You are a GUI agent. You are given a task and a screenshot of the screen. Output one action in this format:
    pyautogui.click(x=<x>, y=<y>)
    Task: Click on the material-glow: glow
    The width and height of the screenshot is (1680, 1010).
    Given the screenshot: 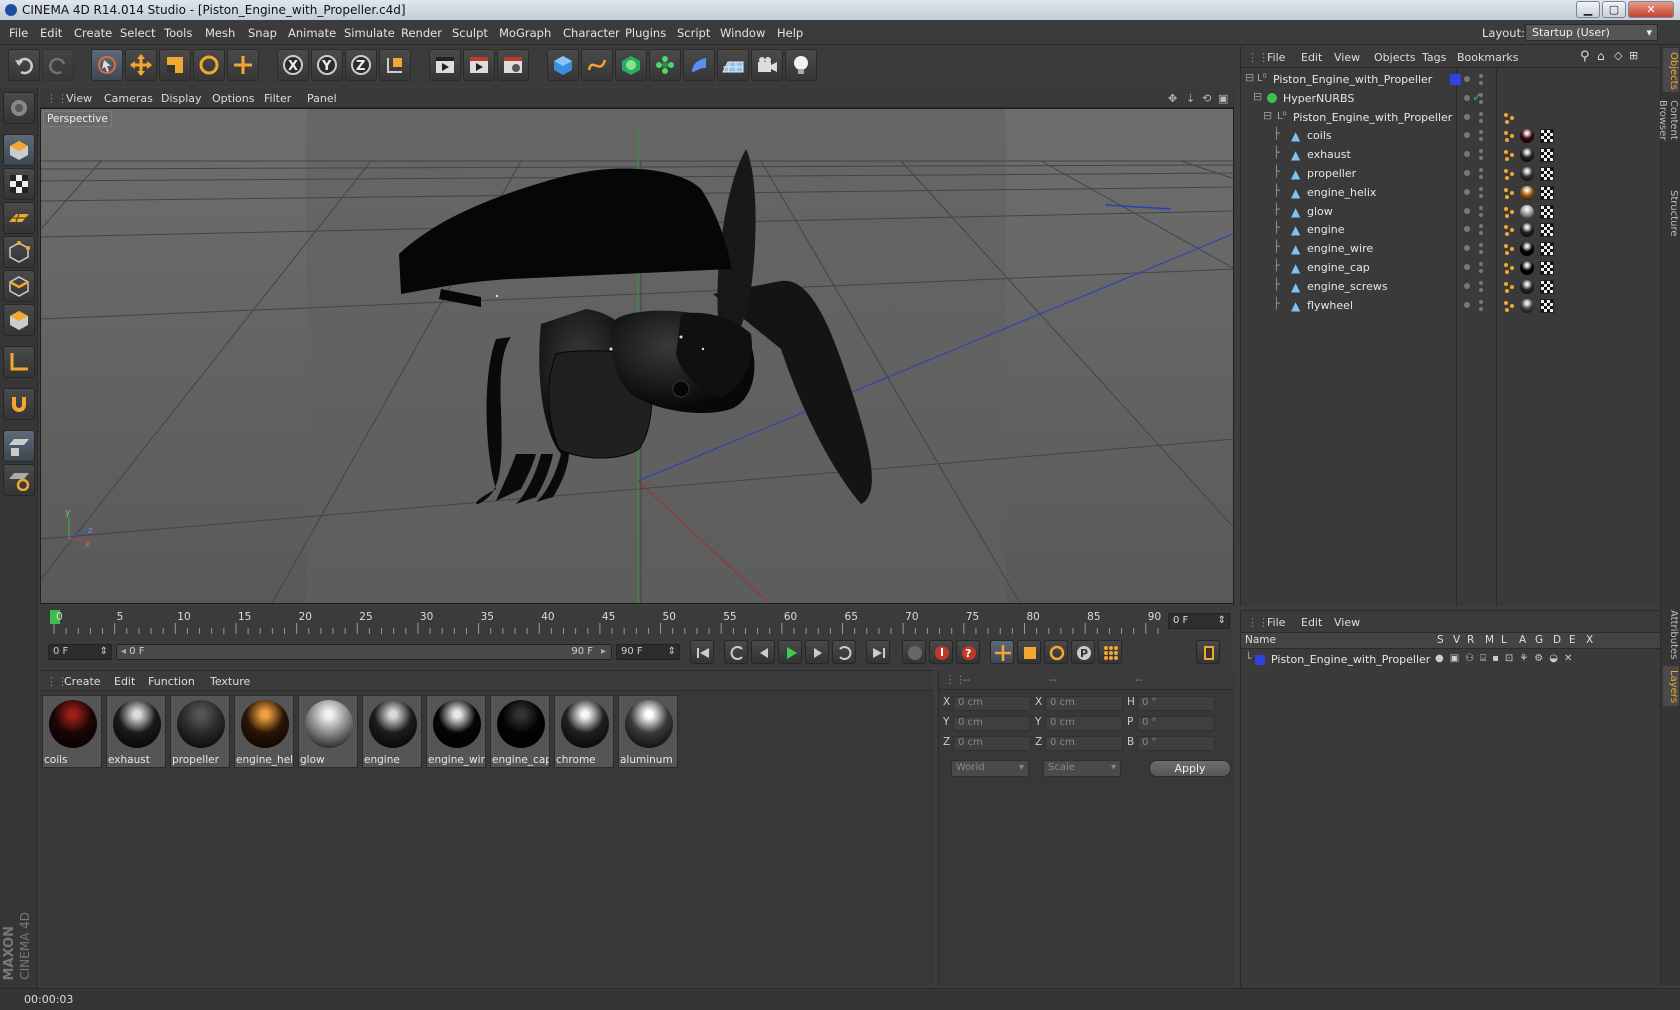 What is the action you would take?
    pyautogui.click(x=328, y=731)
    